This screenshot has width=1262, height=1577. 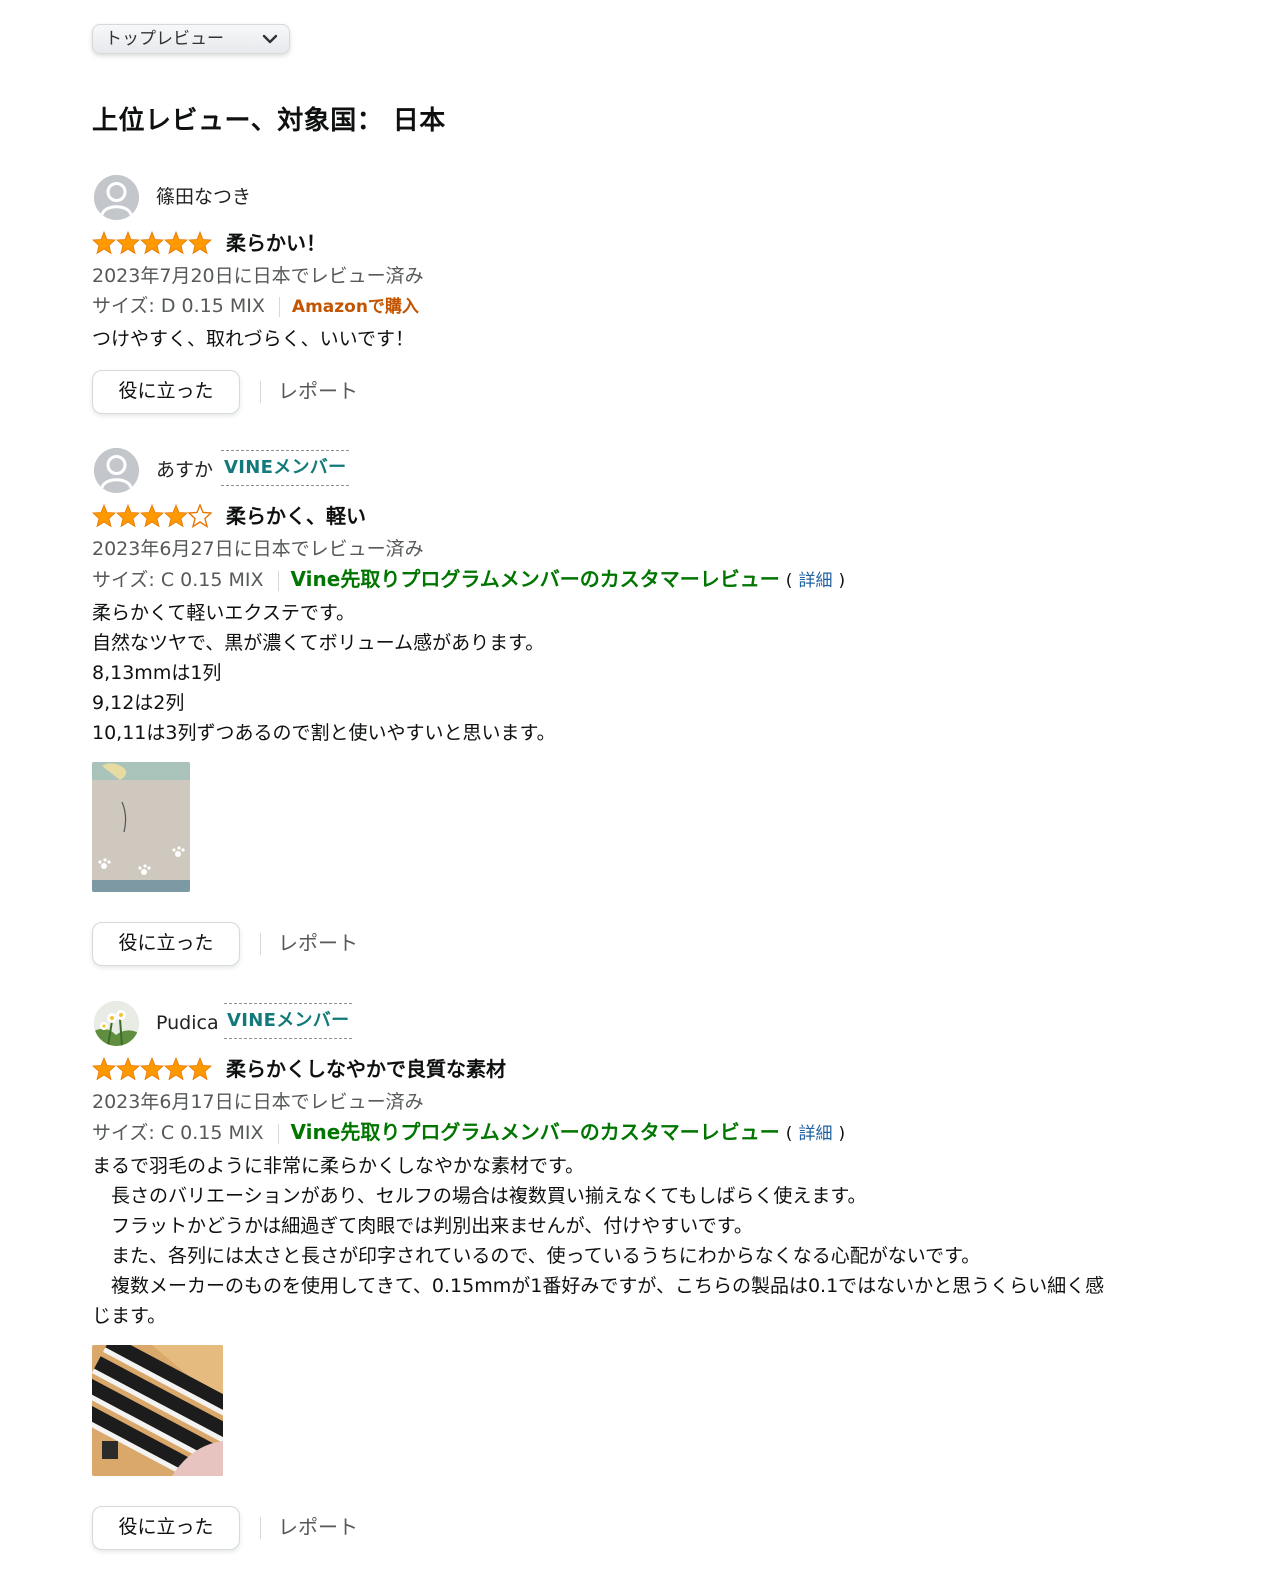 What do you see at coordinates (116, 1023) in the screenshot?
I see `flower-photo-avatar-icon` at bounding box center [116, 1023].